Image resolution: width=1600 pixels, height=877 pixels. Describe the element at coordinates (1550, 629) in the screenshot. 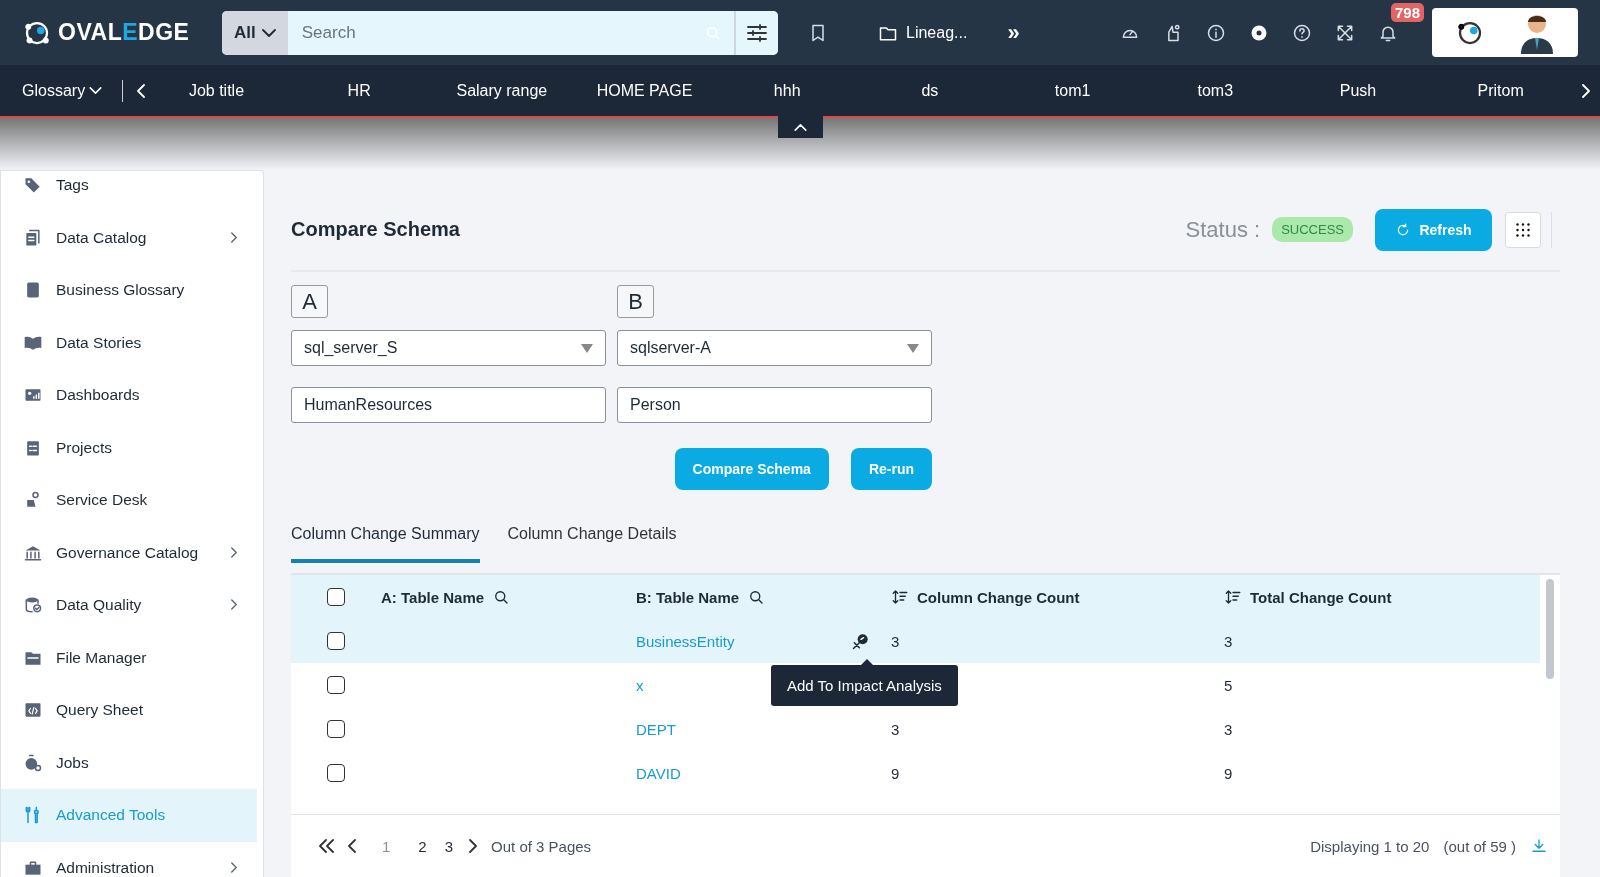

I see `scrollbar-thumb` at that location.